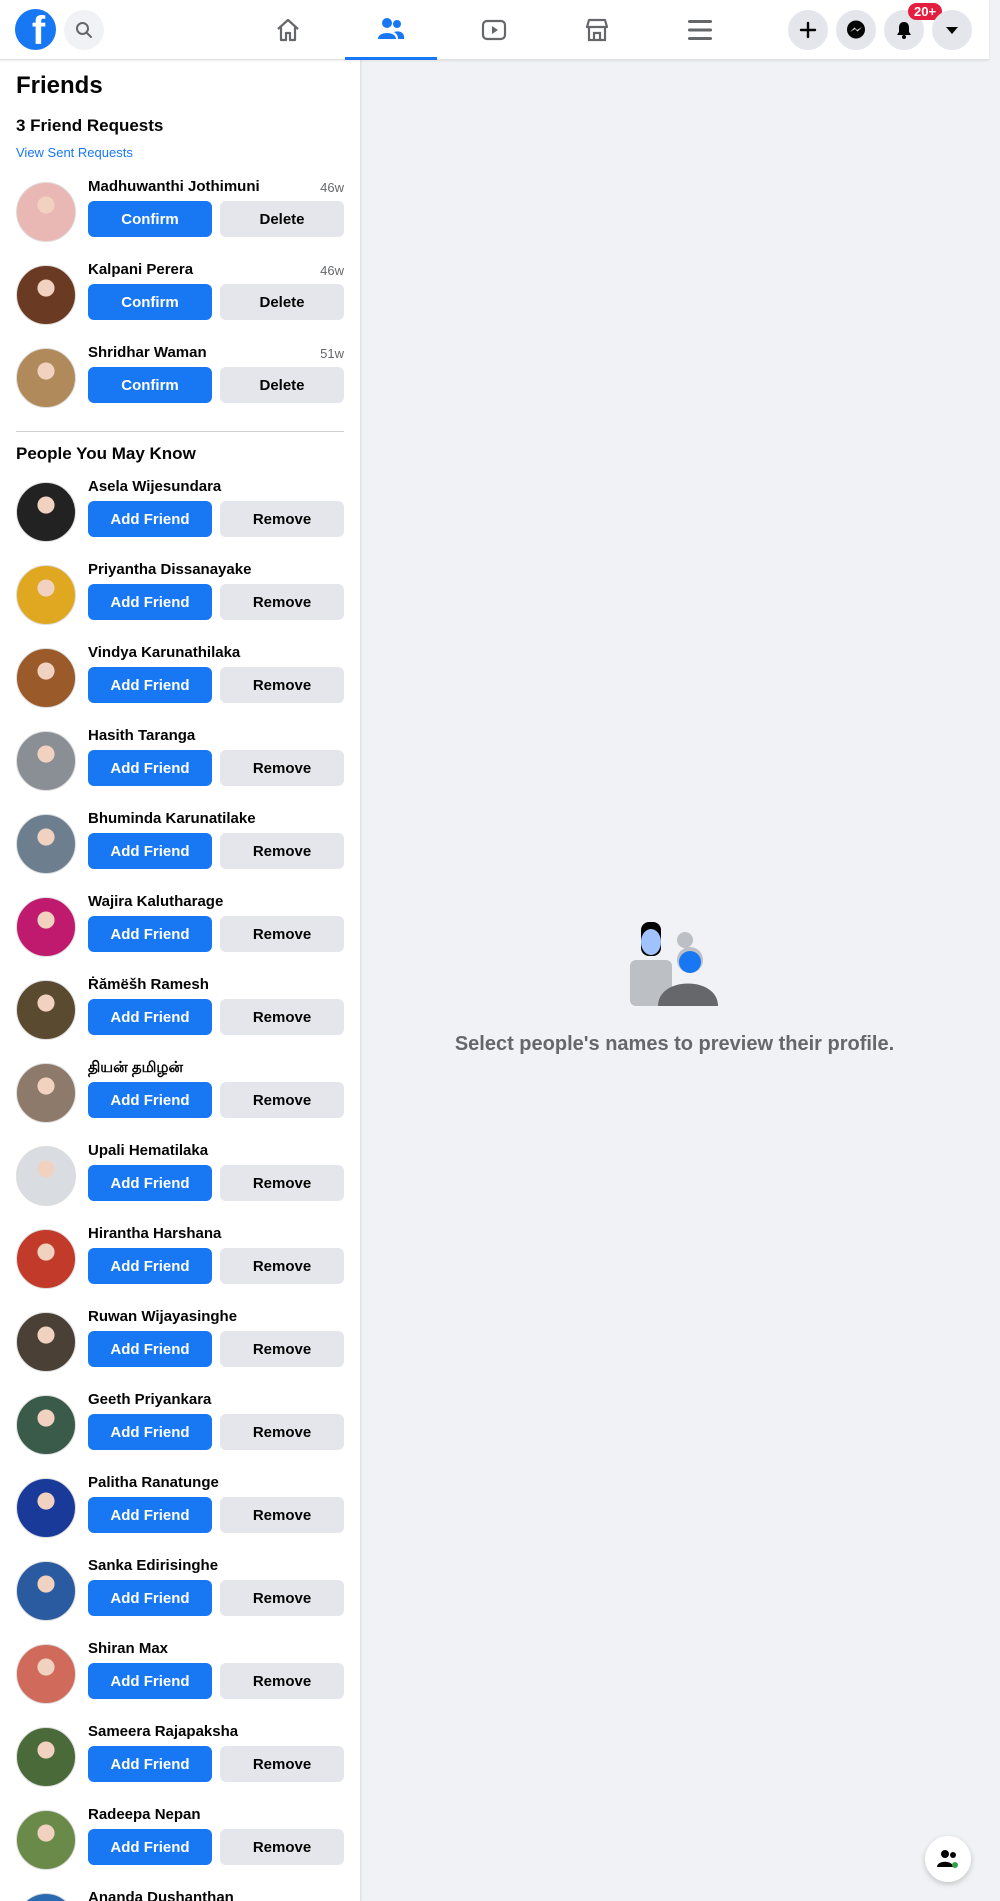 The height and width of the screenshot is (1901, 1000). Describe the element at coordinates (169, 569) in the screenshot. I see `person-name: Priyantha Dissanayake` at that location.